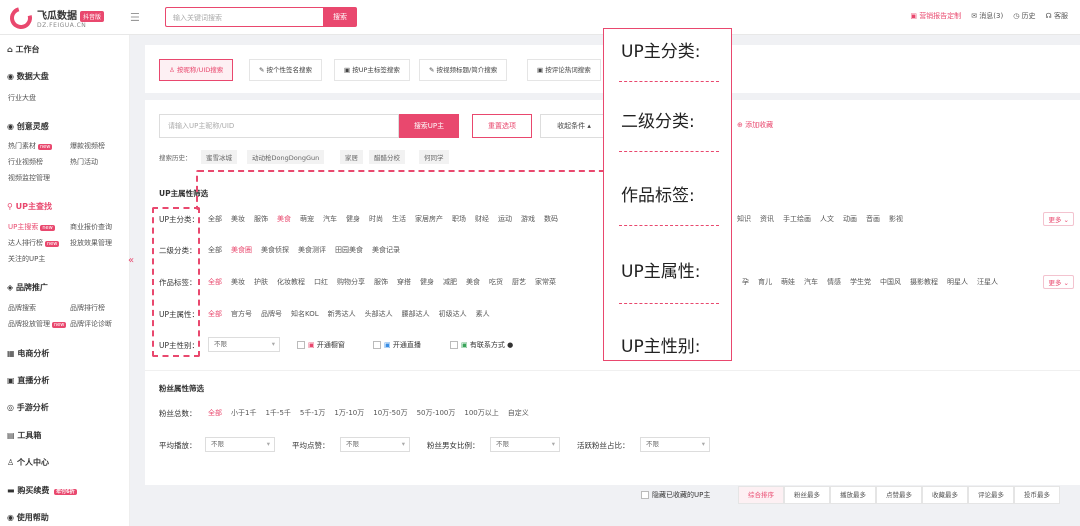  I want to click on option: 1万-10万, so click(349, 413).